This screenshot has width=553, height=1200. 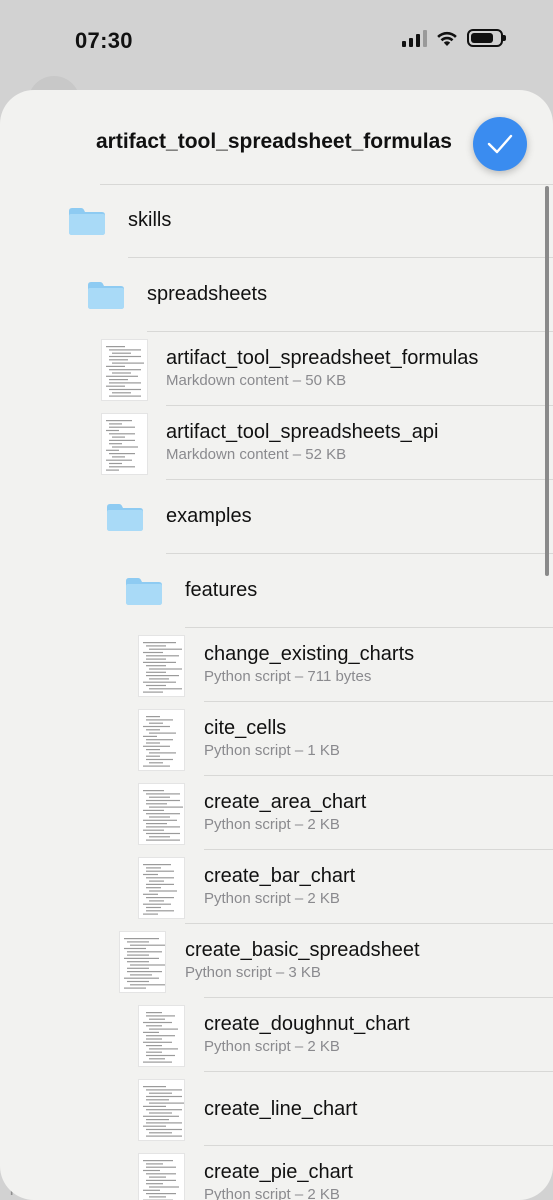 I want to click on scrollbar, so click(x=547, y=381).